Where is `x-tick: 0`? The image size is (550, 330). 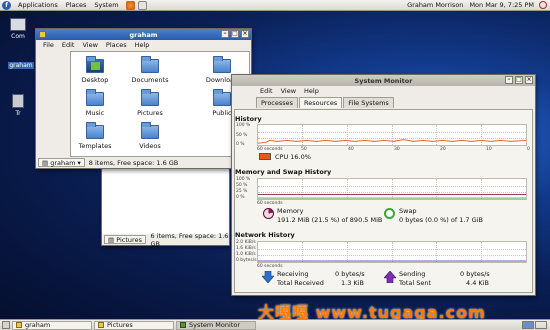 x-tick: 0 is located at coordinates (528, 149).